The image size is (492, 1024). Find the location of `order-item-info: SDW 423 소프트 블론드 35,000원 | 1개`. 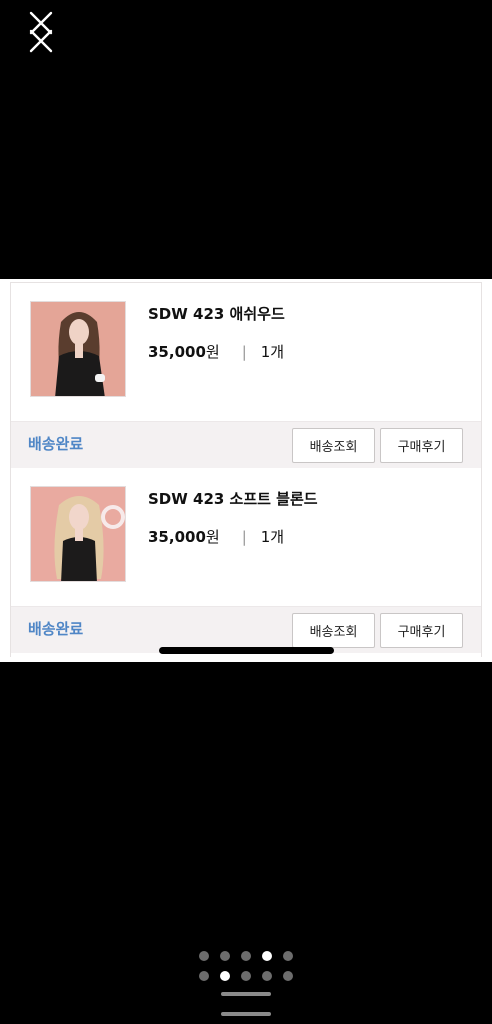

order-item-info: SDW 423 소프트 블론드 35,000원 | 1개 is located at coordinates (246, 536).